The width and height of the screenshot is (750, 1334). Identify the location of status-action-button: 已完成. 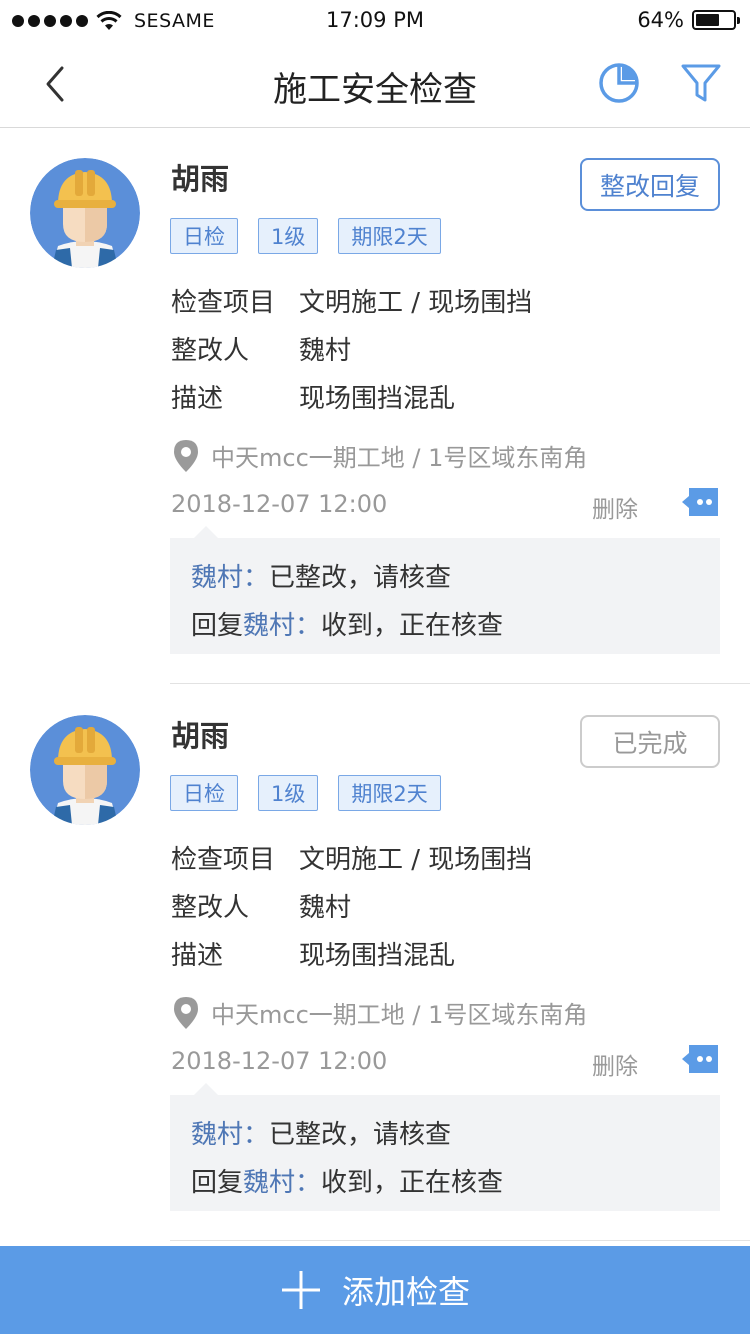
(650, 741).